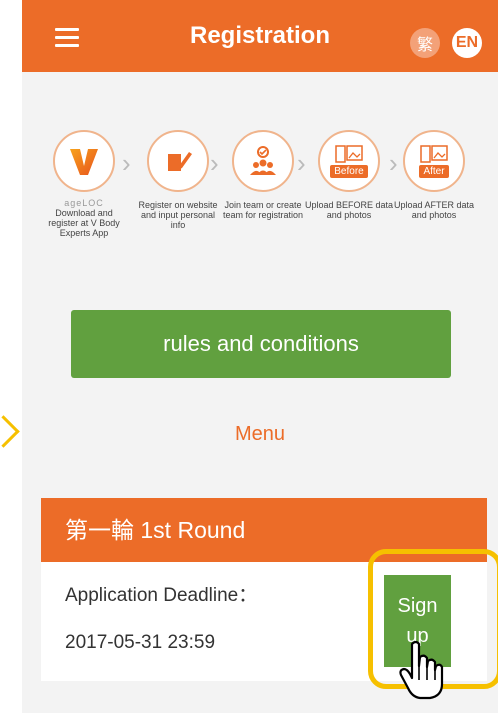 The width and height of the screenshot is (498, 713). I want to click on after-photos-icon: After, so click(434, 161).